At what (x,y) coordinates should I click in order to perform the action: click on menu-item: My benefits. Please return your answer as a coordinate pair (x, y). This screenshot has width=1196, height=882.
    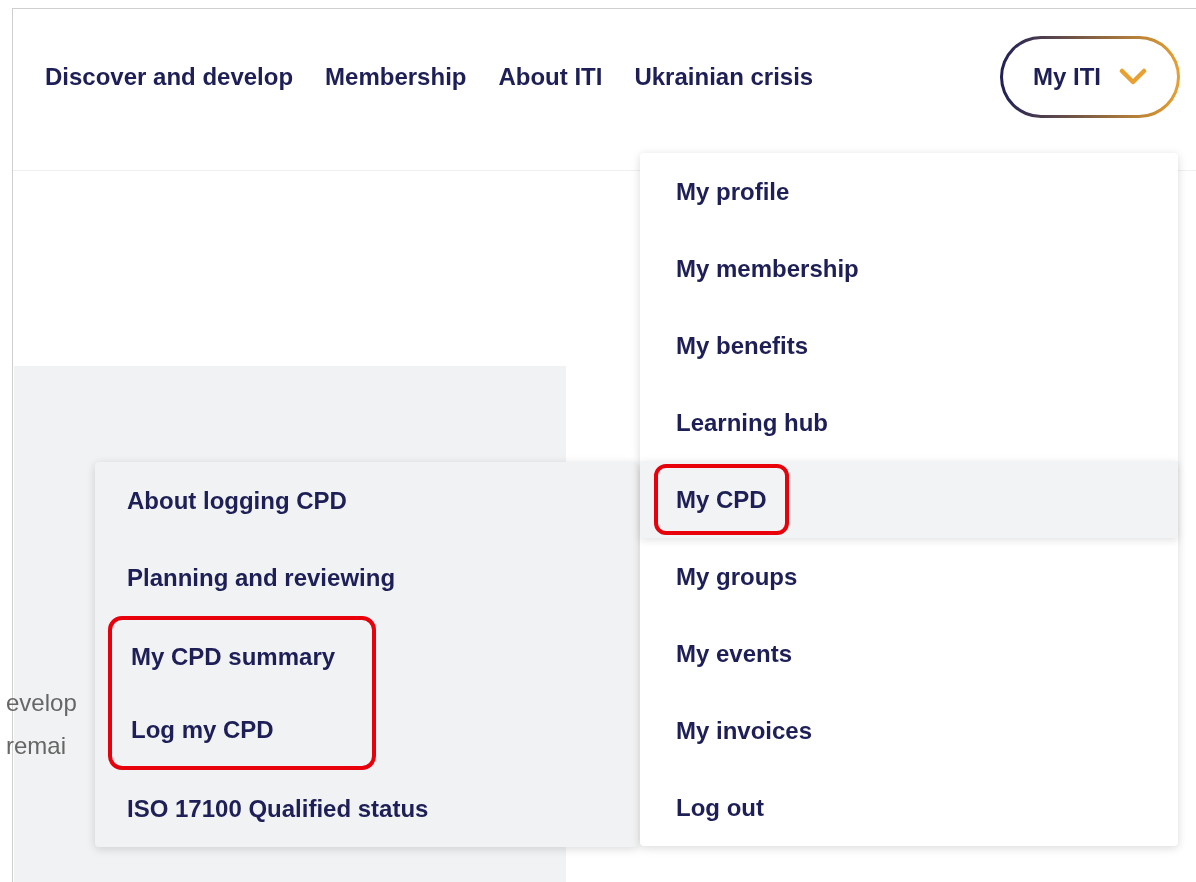
    Looking at the image, I should click on (742, 345).